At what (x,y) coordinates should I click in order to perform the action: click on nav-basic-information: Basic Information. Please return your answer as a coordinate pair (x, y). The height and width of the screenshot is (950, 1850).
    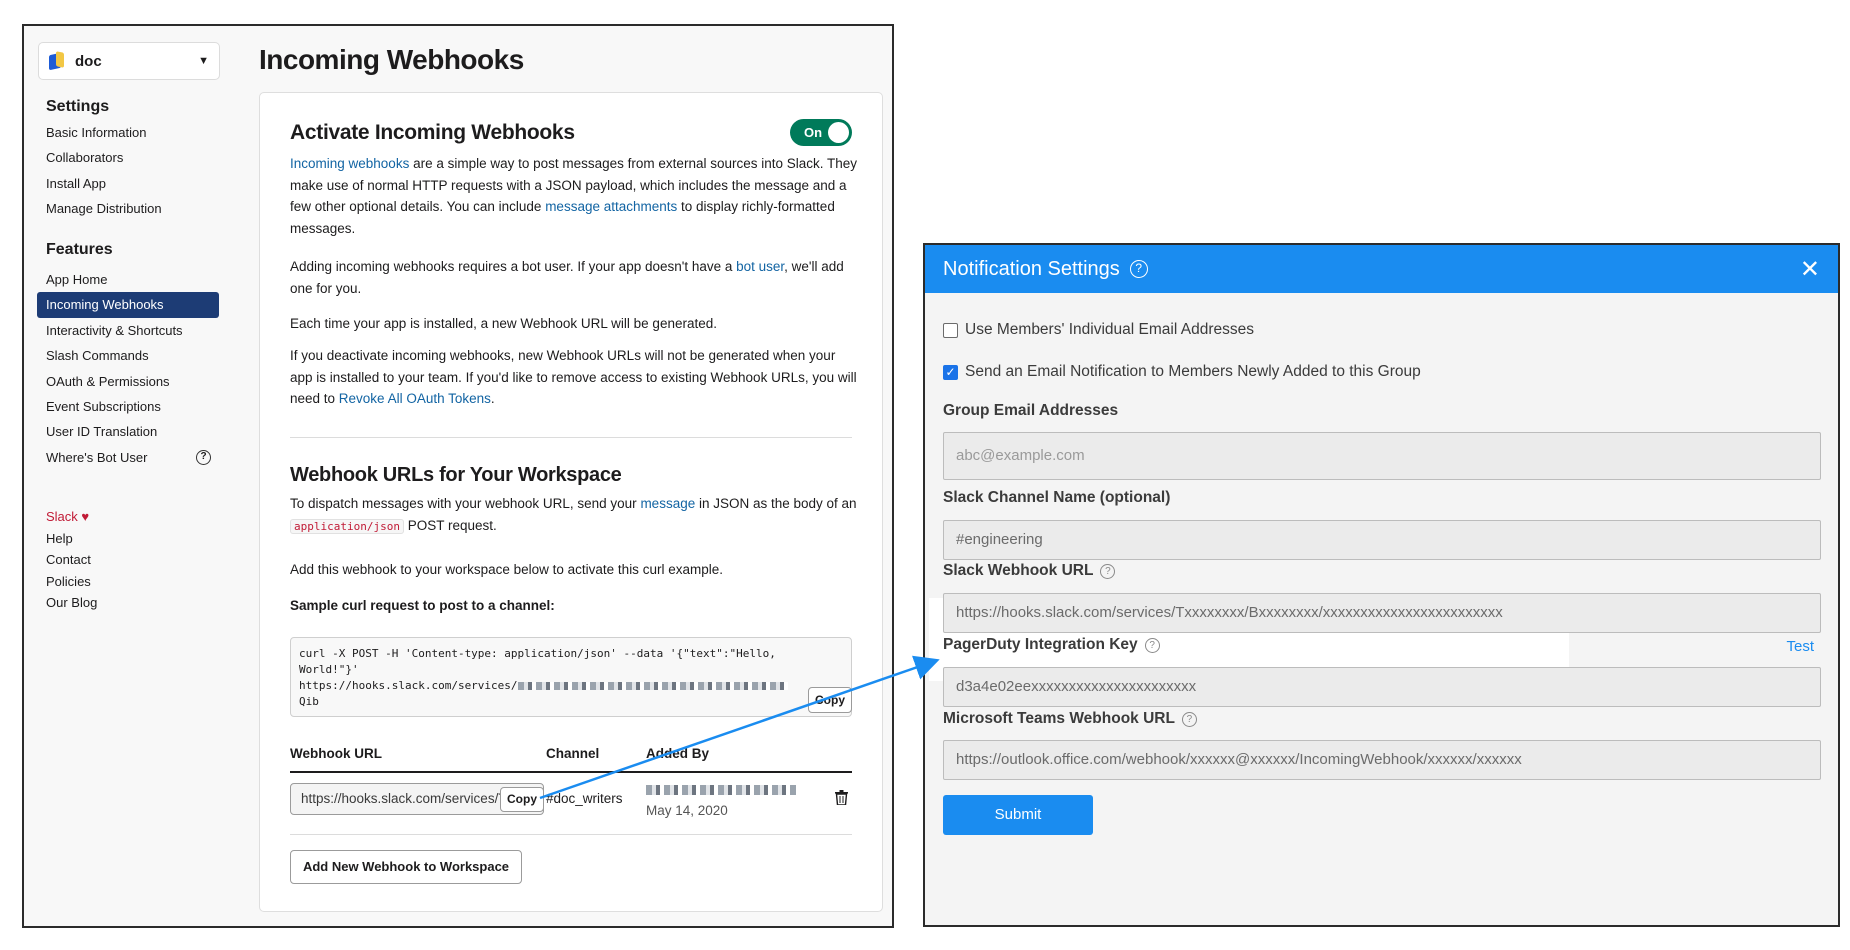
    Looking at the image, I should click on (128, 132).